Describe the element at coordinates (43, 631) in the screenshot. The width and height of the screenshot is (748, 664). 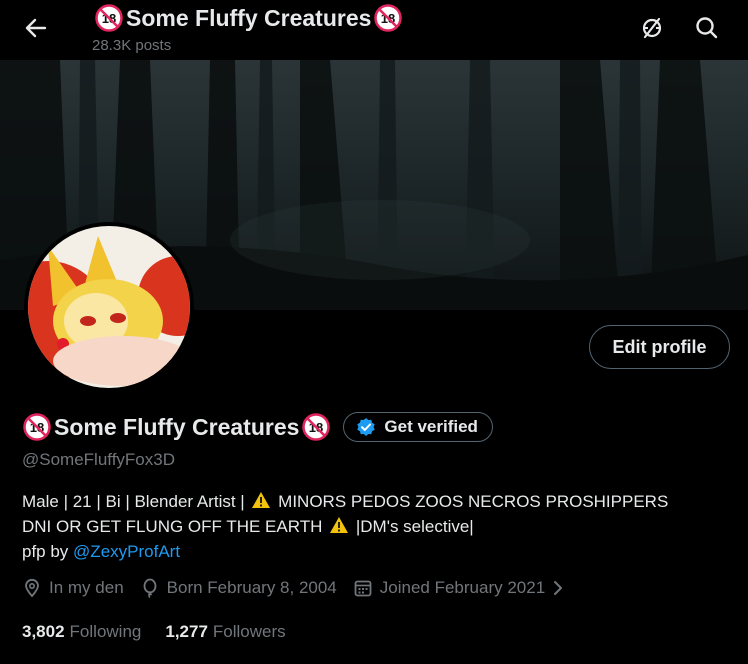
I see `following-count: 3,802` at that location.